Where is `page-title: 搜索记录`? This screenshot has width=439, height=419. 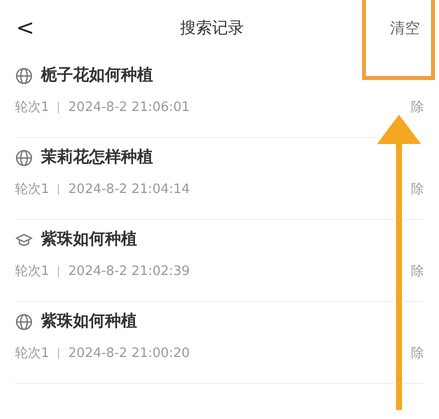 page-title: 搜索记录 is located at coordinates (212, 28).